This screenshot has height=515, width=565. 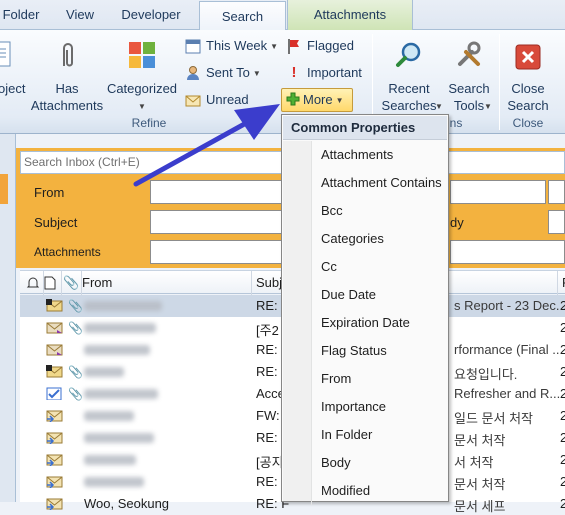 I want to click on menu-item-importance: Importance, so click(x=379, y=407).